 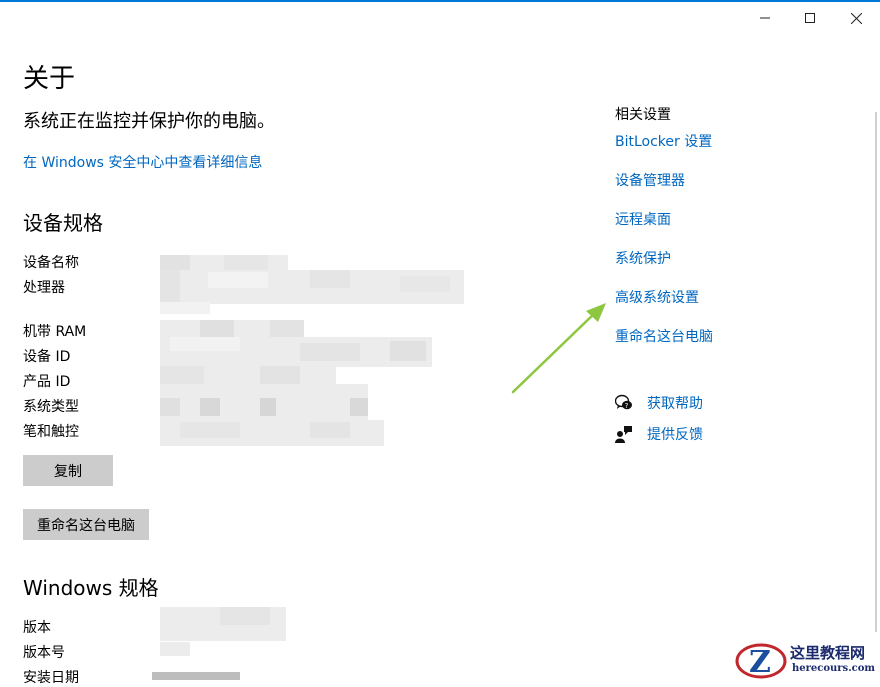 What do you see at coordinates (657, 297) in the screenshot?
I see `advanced-system-settings-link: 高级系统设置` at bounding box center [657, 297].